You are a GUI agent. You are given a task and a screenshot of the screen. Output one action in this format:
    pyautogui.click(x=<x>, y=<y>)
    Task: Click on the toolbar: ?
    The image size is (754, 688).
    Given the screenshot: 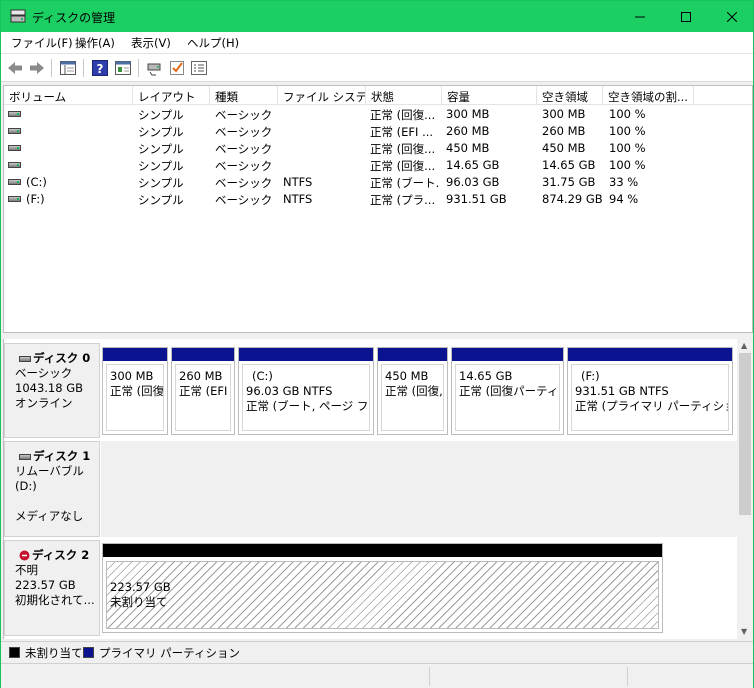 What is the action you would take?
    pyautogui.click(x=377, y=67)
    